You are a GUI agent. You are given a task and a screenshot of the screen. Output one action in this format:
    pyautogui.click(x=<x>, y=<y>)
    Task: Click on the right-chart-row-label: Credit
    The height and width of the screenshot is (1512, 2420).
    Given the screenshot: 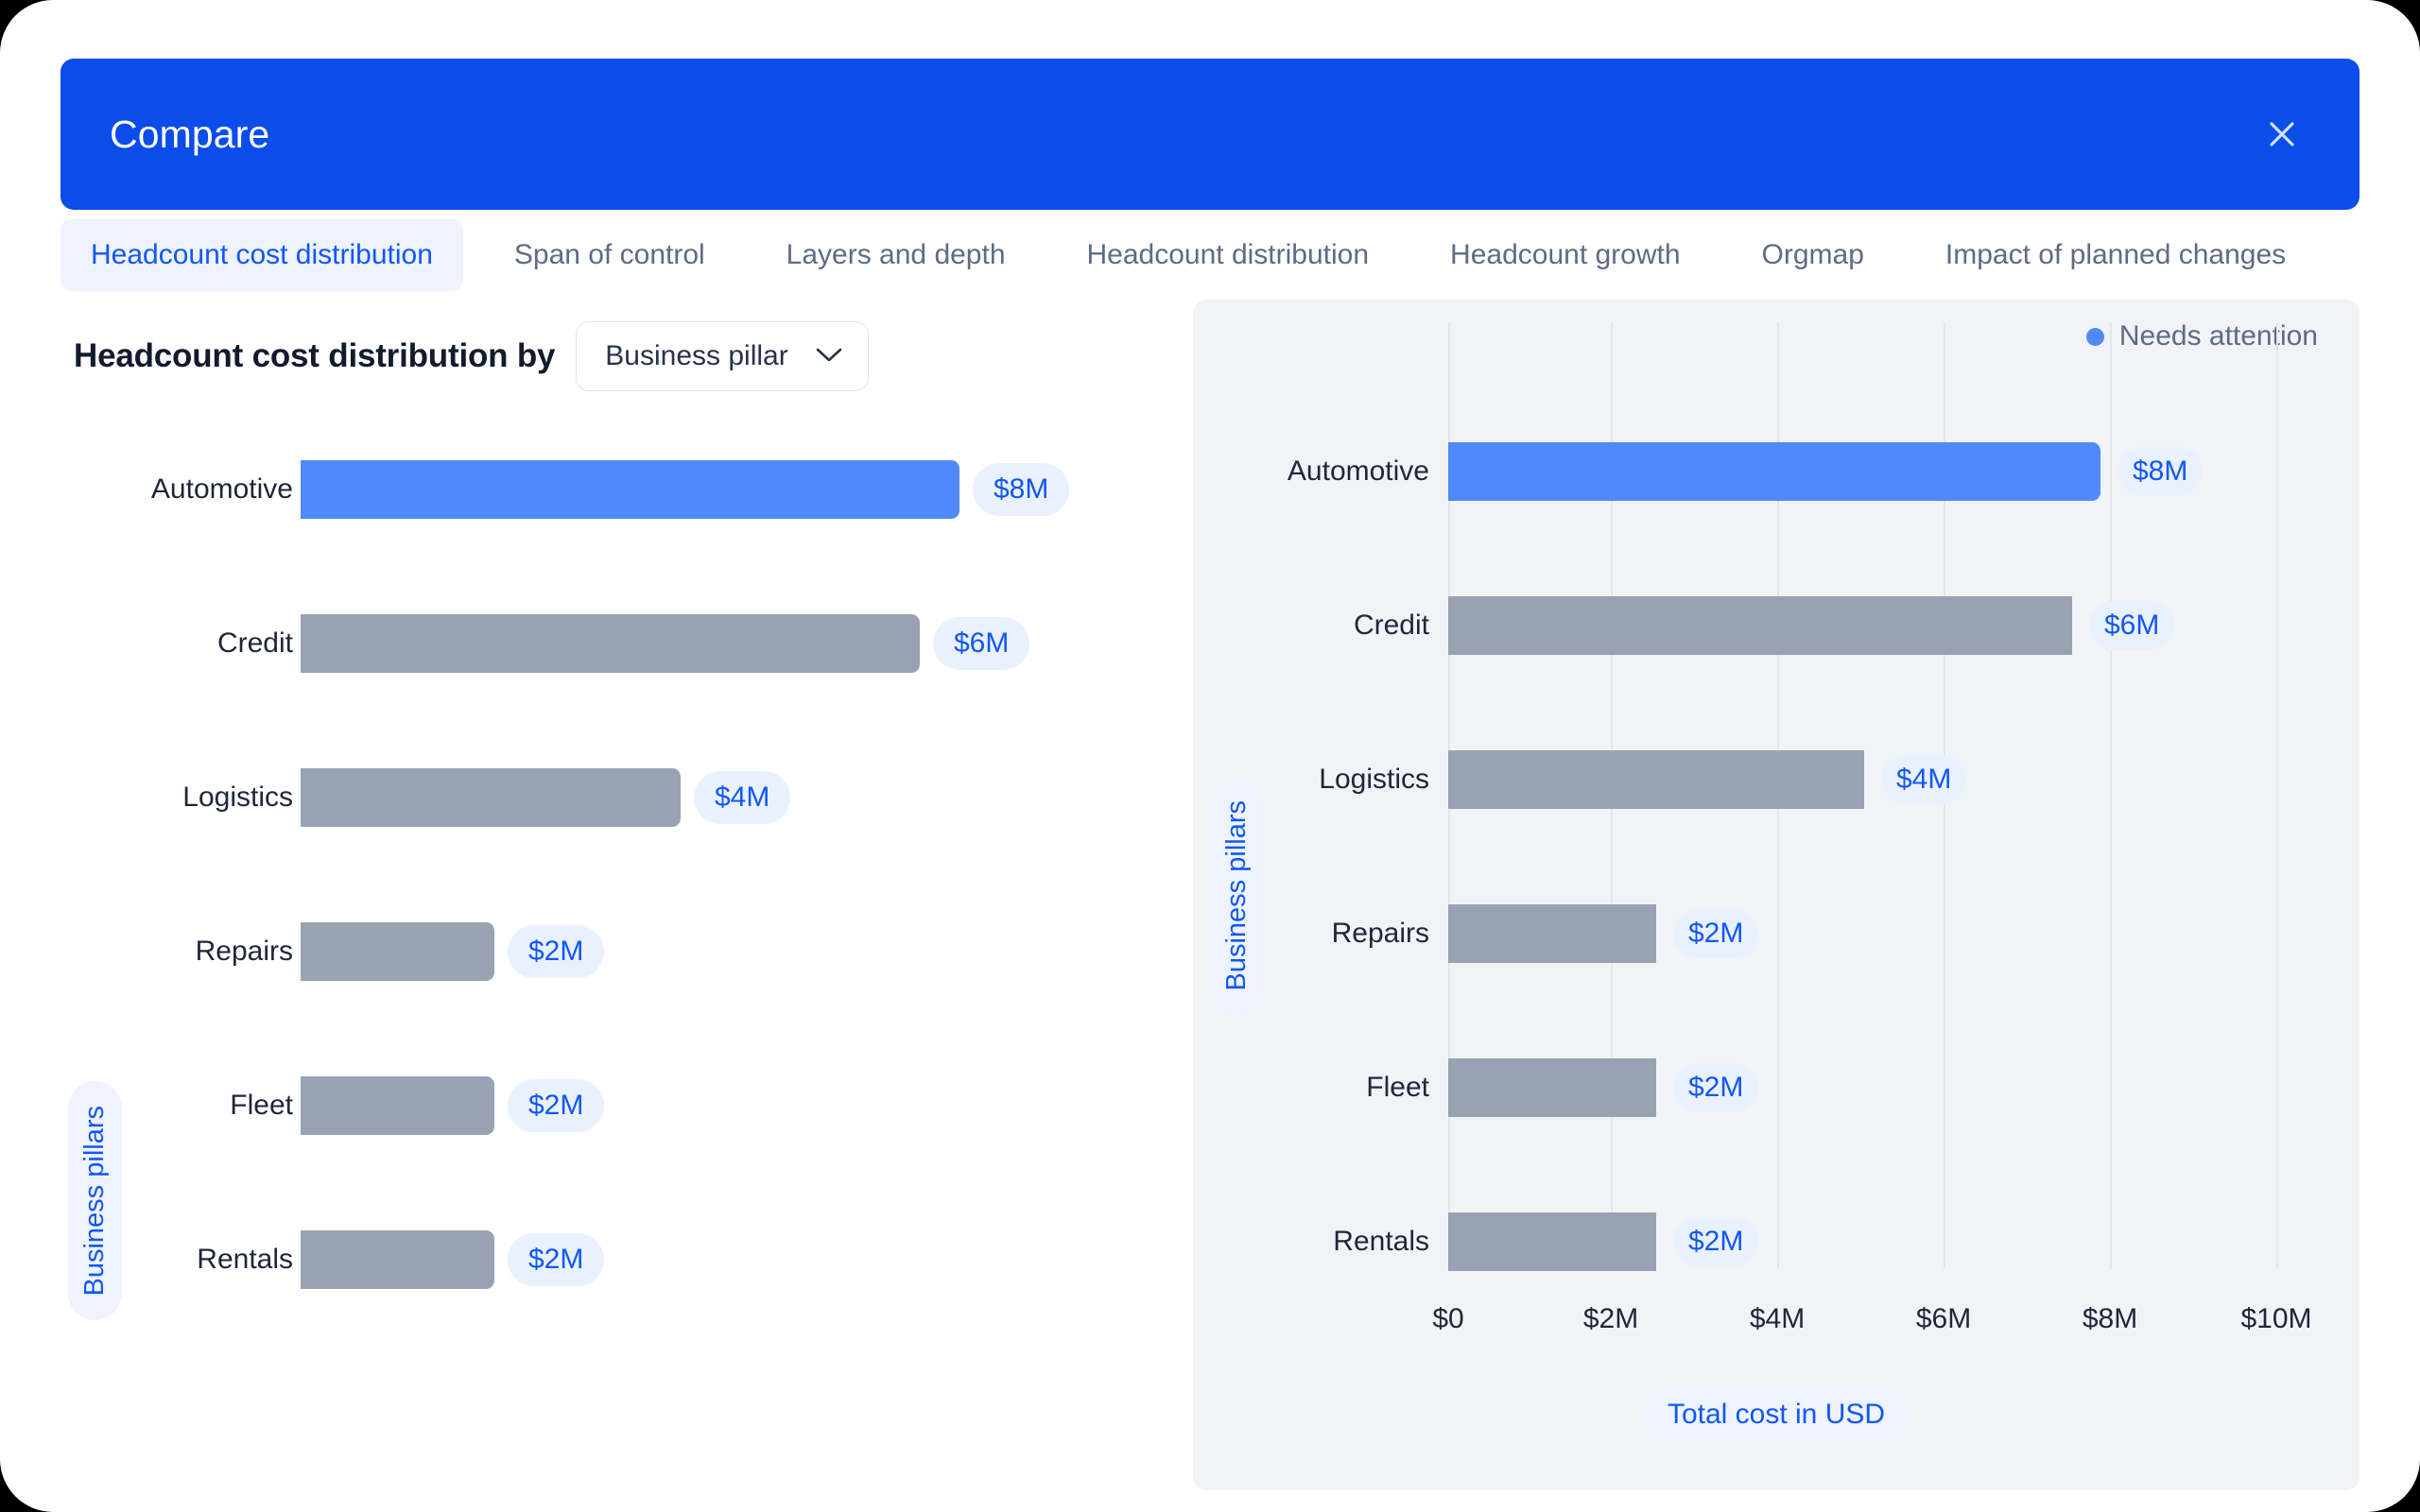 What is the action you would take?
    pyautogui.click(x=1391, y=625)
    